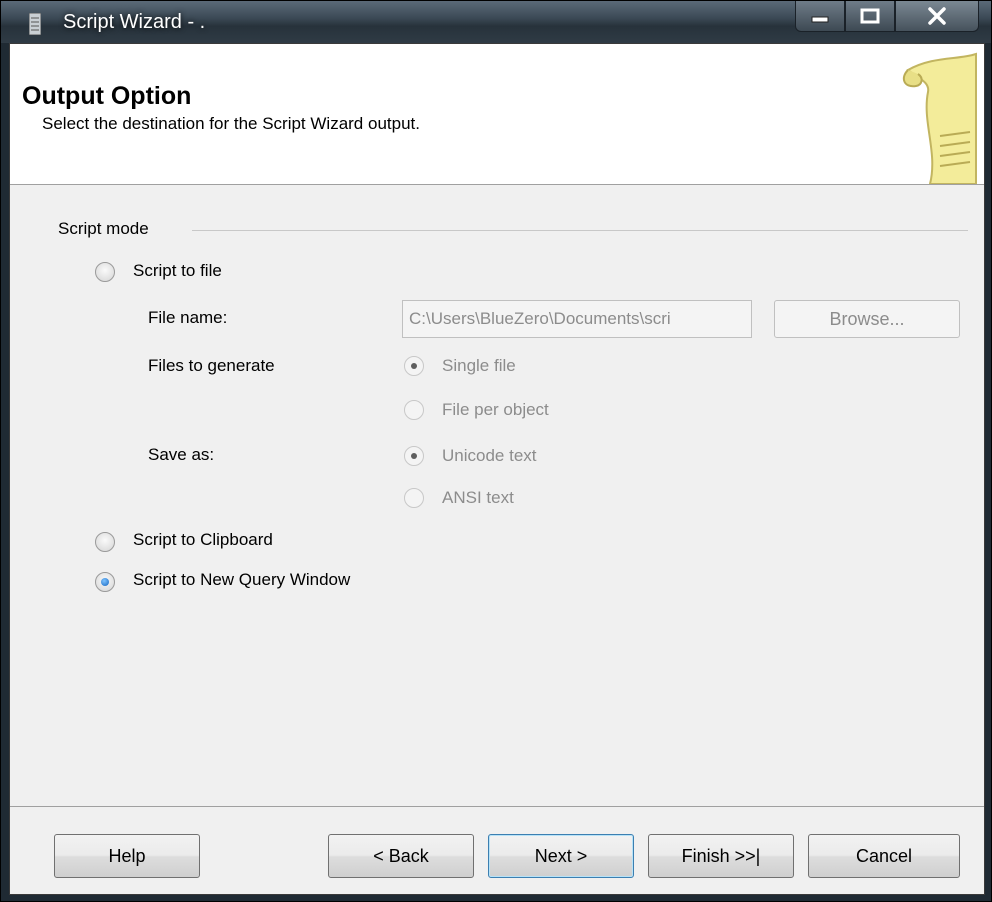 Image resolution: width=992 pixels, height=902 pixels. Describe the element at coordinates (577, 319) in the screenshot. I see `file-name-input: C:\Users\BlueZero\Documents\scri` at that location.